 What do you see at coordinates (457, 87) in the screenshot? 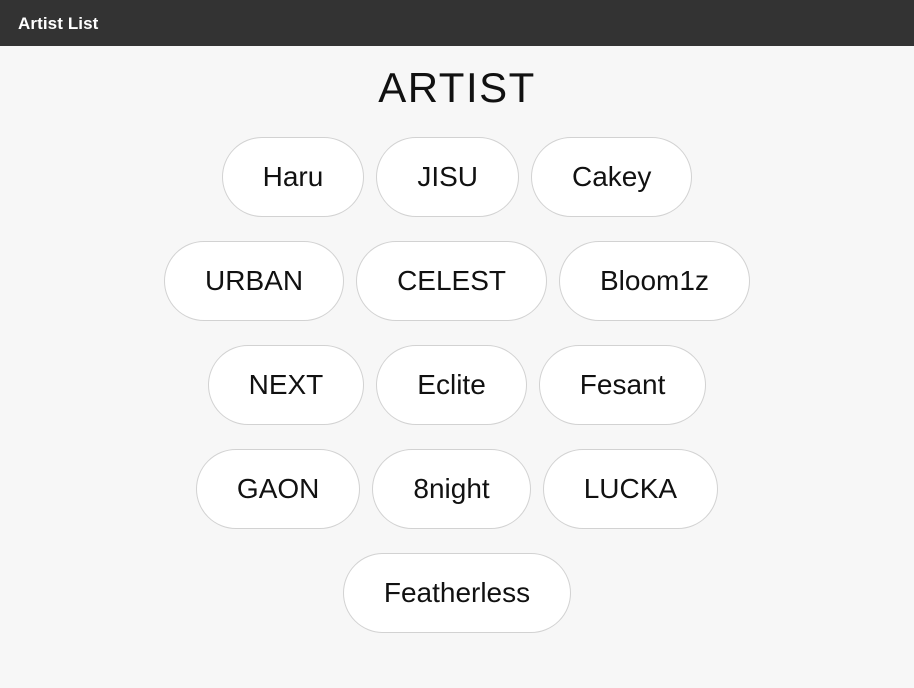
I see `page-title: ARTIST` at bounding box center [457, 87].